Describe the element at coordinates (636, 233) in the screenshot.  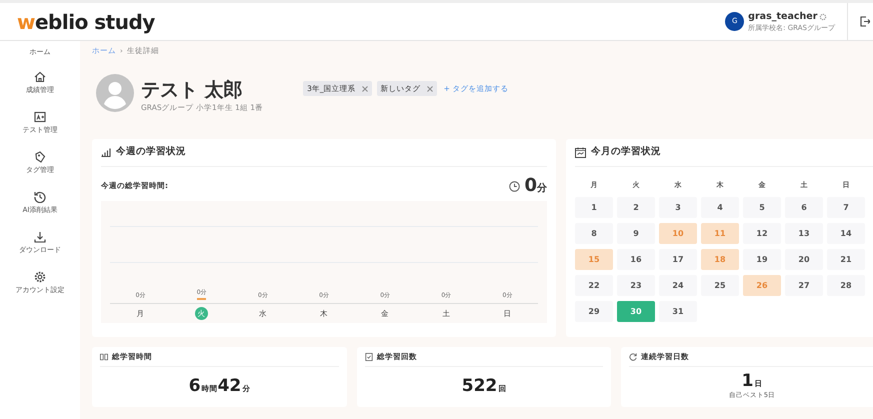
I see `calendar-day: 9` at that location.